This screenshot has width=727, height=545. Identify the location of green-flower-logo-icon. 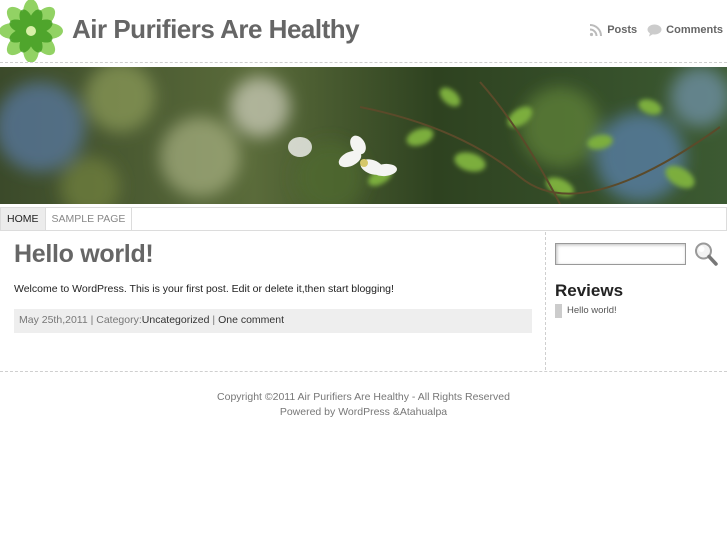
(32, 31).